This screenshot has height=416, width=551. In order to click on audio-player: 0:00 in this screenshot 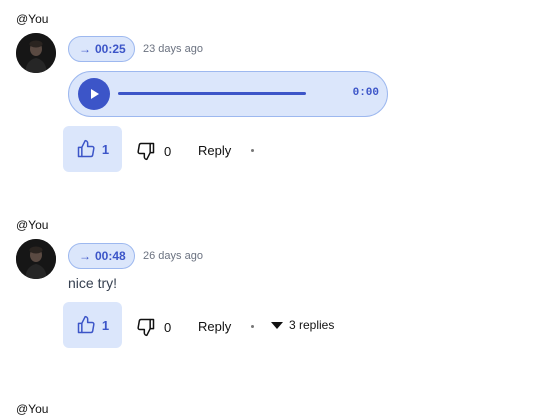, I will do `click(228, 94)`.